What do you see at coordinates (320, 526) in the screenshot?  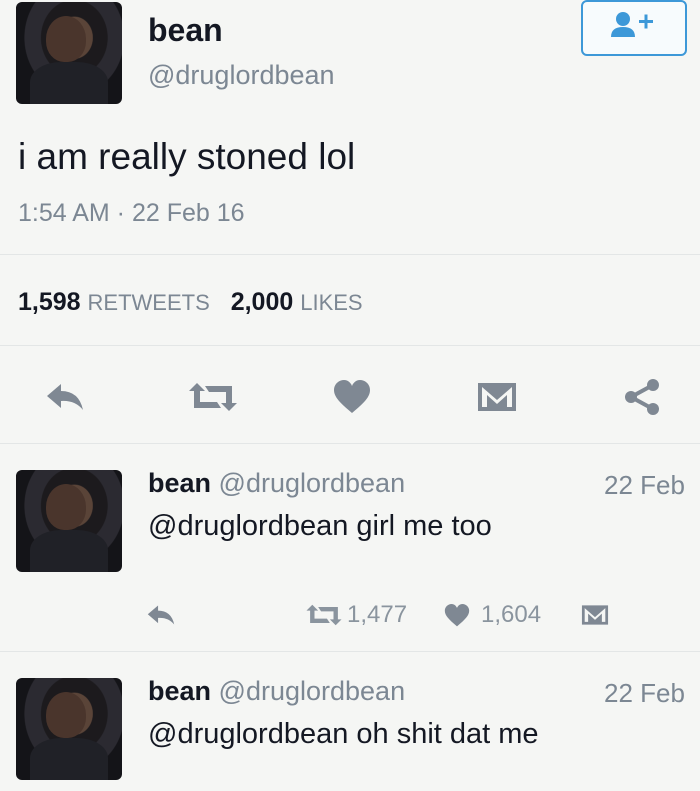 I see `reply-text: @druglordbean girl me too` at bounding box center [320, 526].